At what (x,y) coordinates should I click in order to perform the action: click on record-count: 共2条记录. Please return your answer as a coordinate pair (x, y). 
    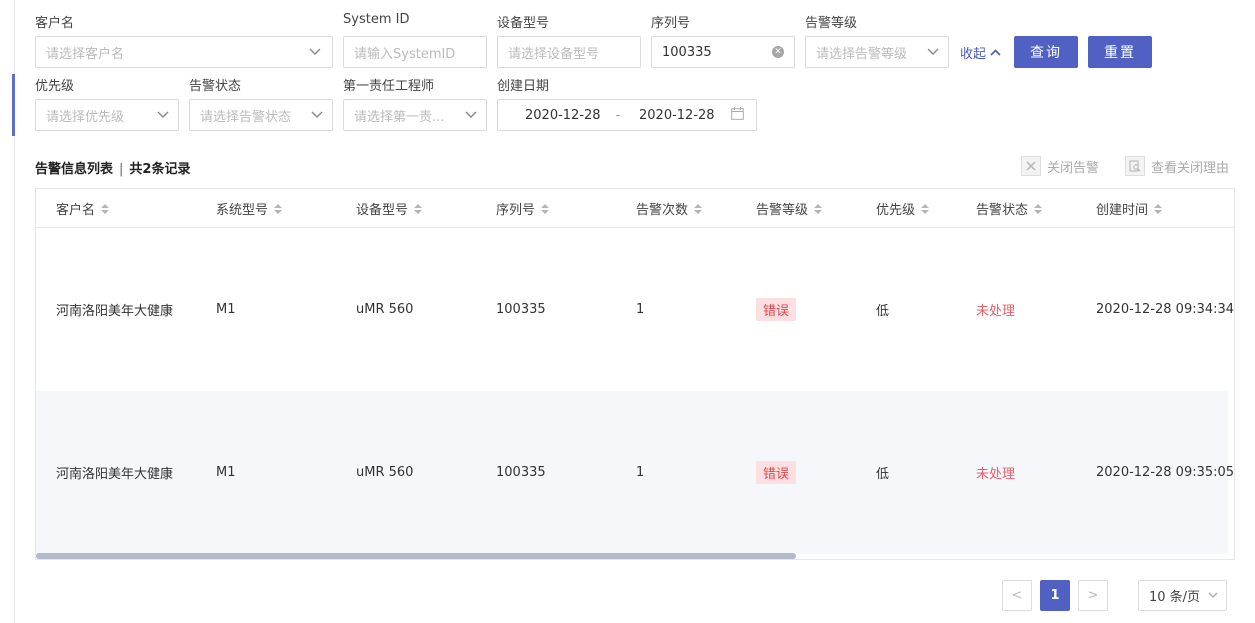
    Looking at the image, I should click on (160, 169).